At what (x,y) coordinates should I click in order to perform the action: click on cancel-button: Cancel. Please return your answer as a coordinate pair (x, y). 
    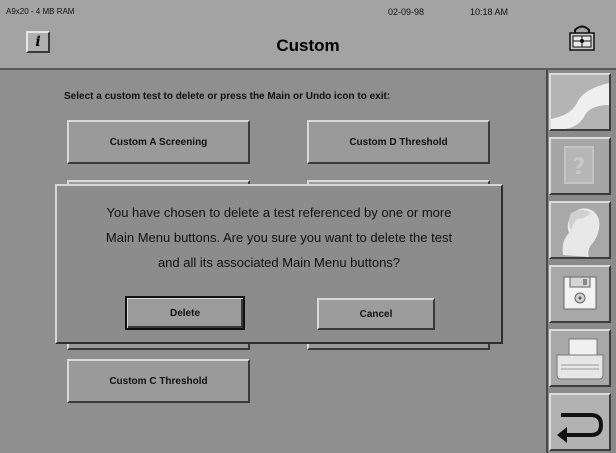
    Looking at the image, I should click on (376, 314).